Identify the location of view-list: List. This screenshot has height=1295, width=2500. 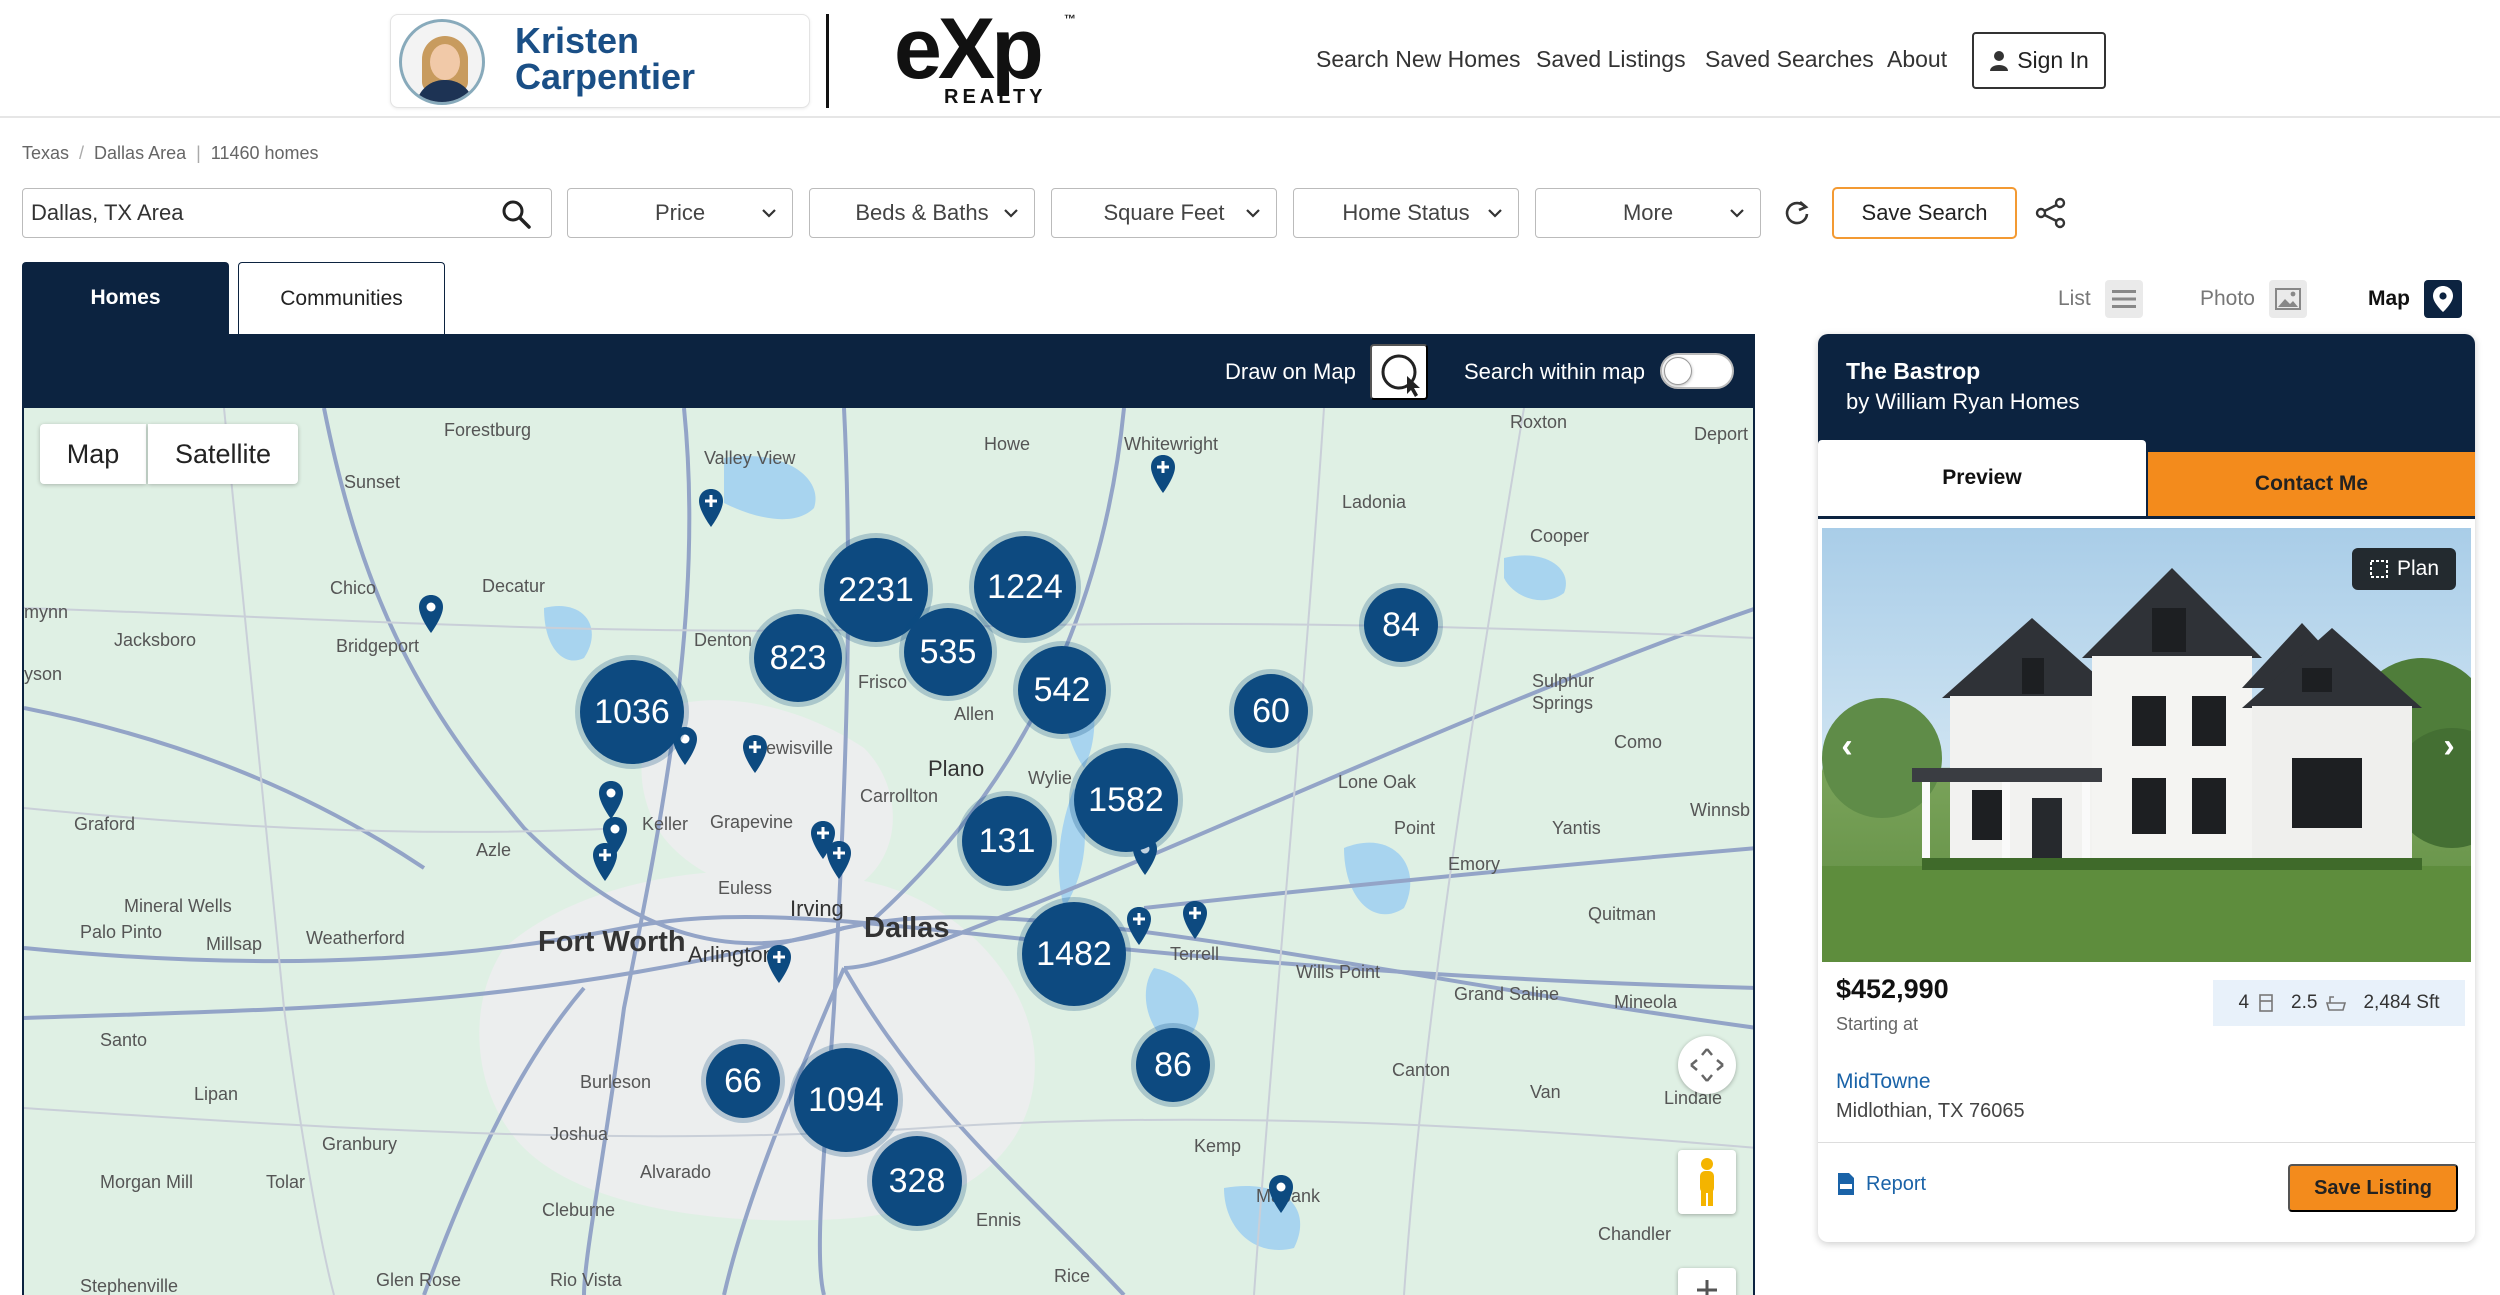
(2100, 299).